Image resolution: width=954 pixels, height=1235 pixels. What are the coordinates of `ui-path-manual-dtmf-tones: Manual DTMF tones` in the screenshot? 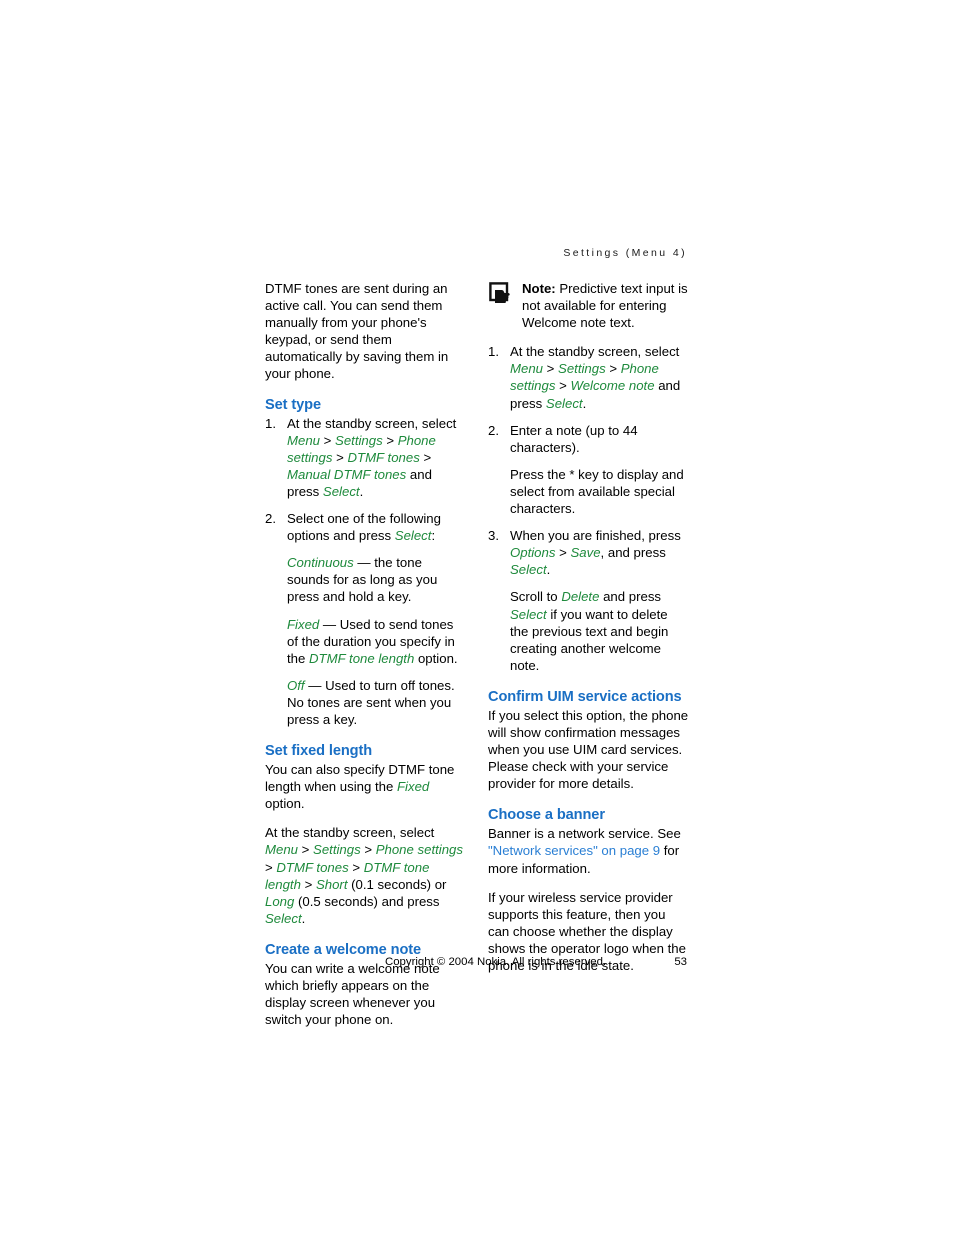 It's located at (347, 474).